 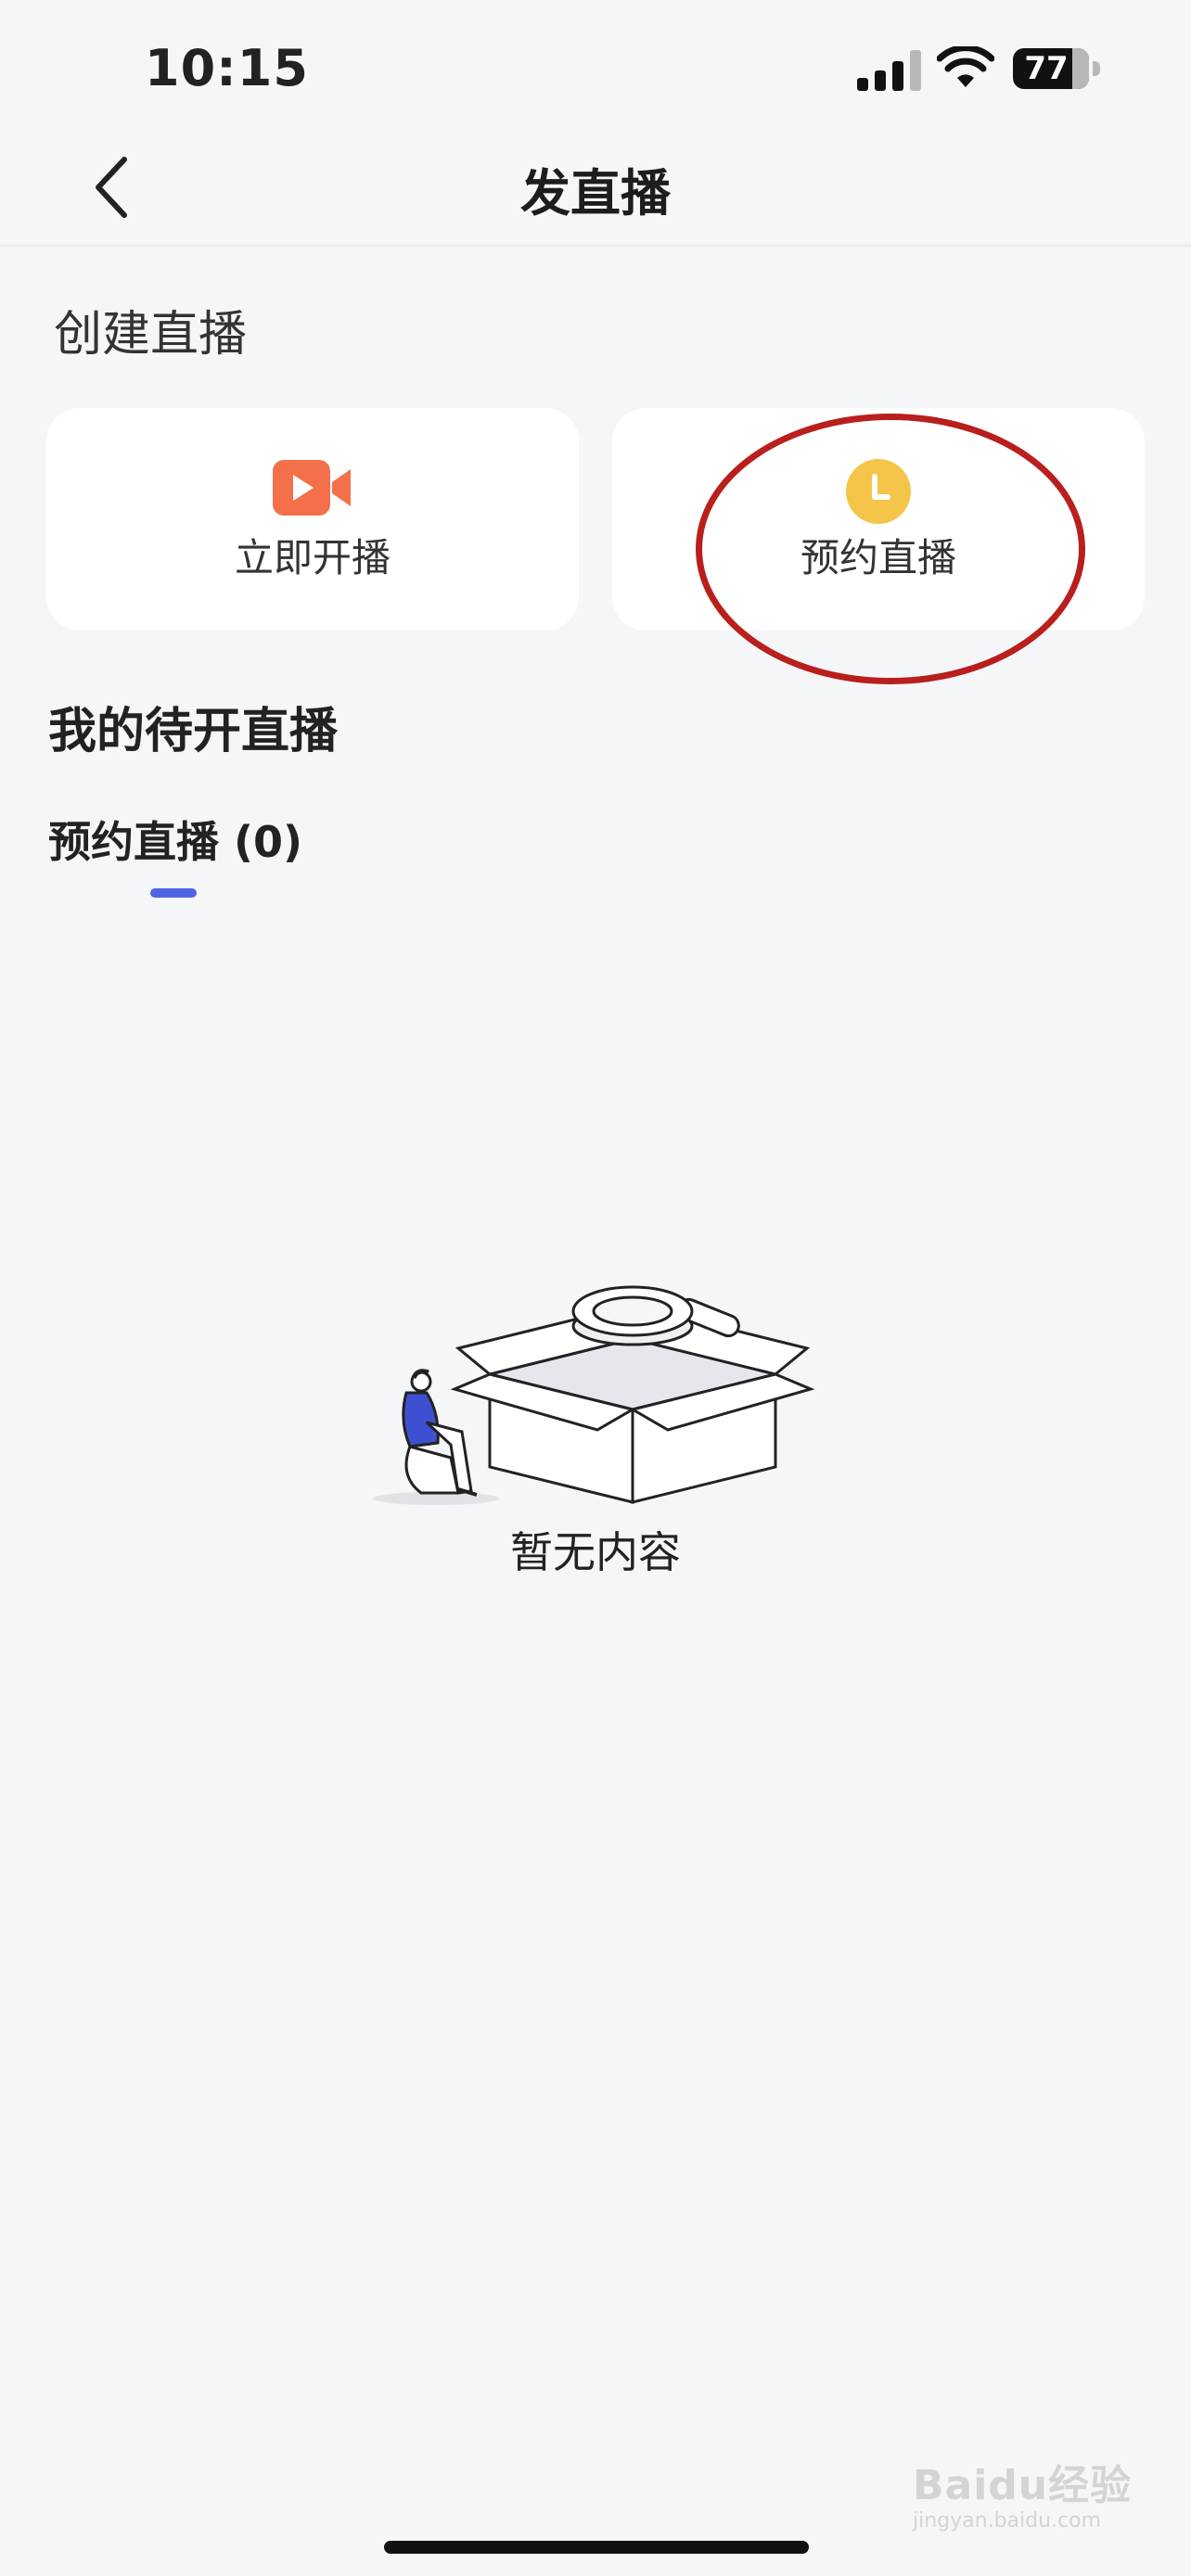 I want to click on baidu-watermark: Baidu经验, so click(x=1023, y=2486).